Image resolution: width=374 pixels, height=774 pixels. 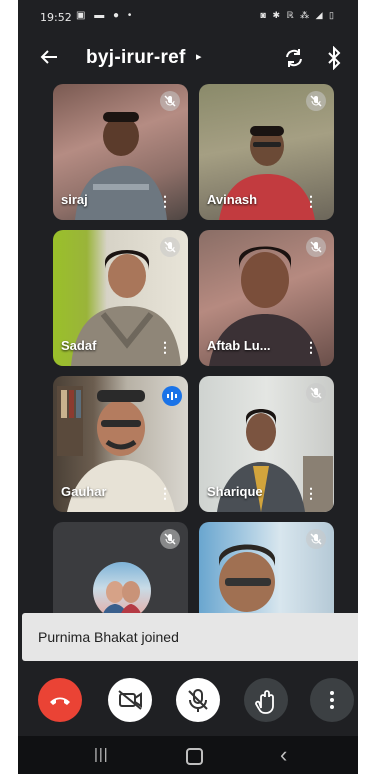 I want to click on raise-hand-icon, so click(x=266, y=700).